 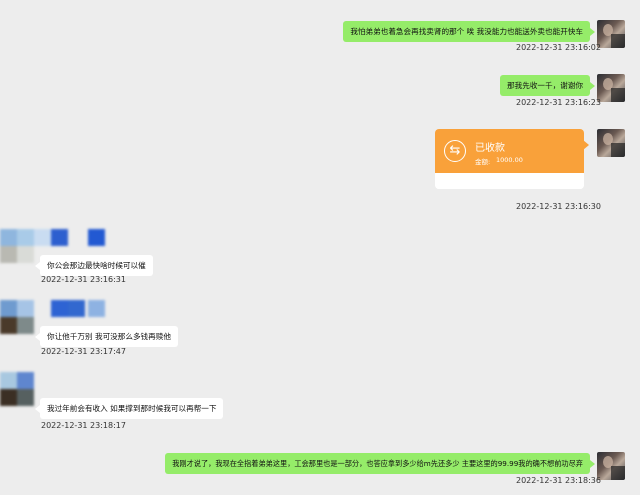 I want to click on message-bubble-4: 你公会那边最快啥时候可以催, so click(x=94, y=265).